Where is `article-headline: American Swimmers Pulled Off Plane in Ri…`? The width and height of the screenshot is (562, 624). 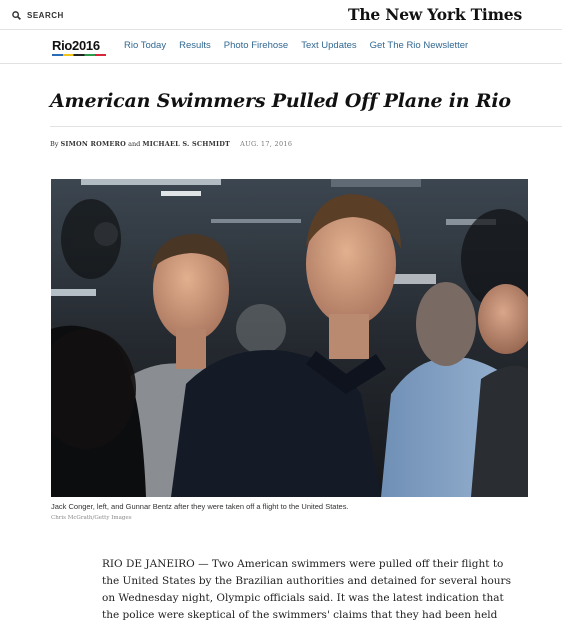
article-headline: American Swimmers Pulled Off Plane in Ri… is located at coordinates (280, 101).